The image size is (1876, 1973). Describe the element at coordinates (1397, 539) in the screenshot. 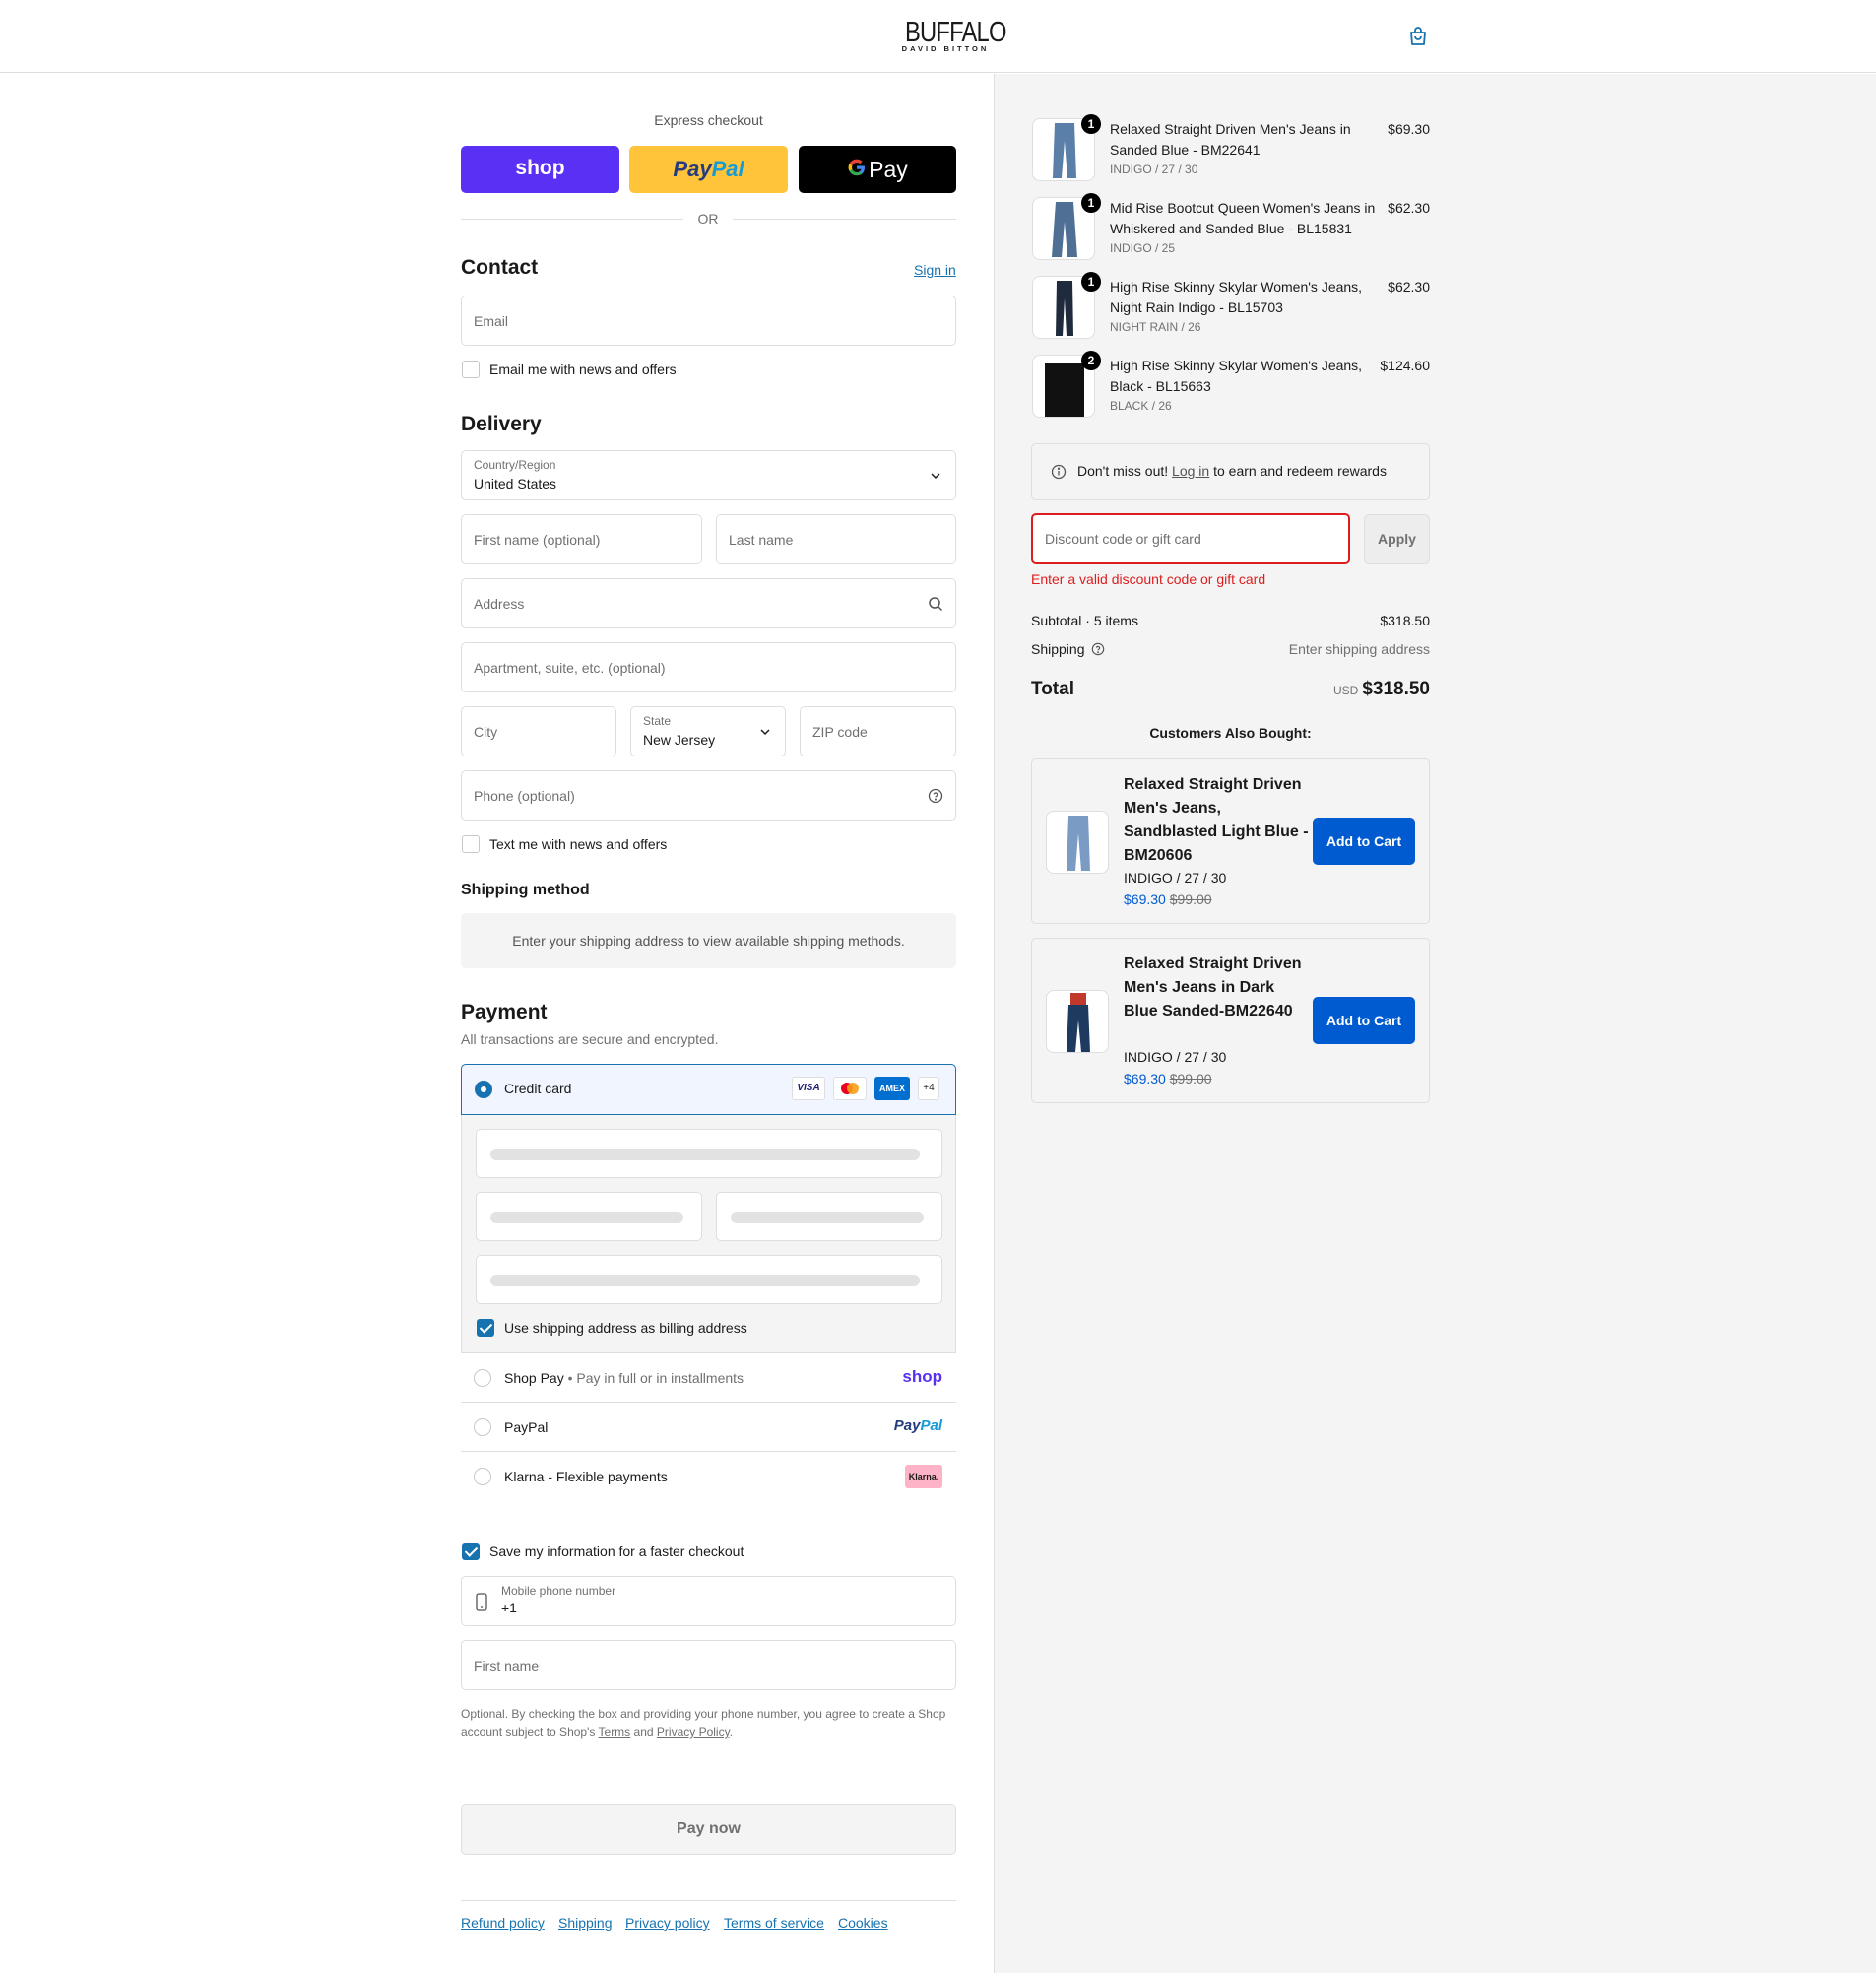

I see `apply-discount-button: Apply` at that location.